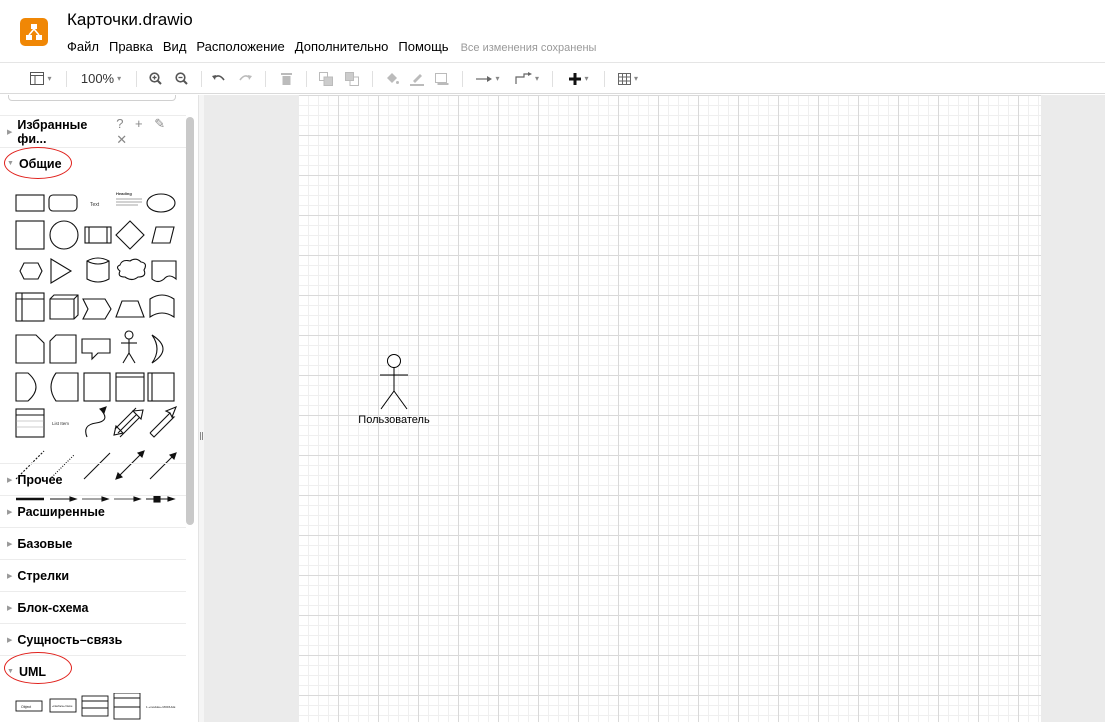  What do you see at coordinates (528, 48) in the screenshot?
I see `save-status: Все изменения сохранены` at bounding box center [528, 48].